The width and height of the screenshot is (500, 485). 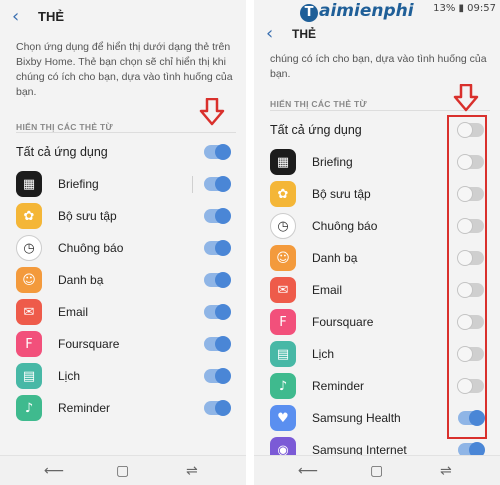 I want to click on app-row: ◷ Chuông báo, so click(x=123, y=248).